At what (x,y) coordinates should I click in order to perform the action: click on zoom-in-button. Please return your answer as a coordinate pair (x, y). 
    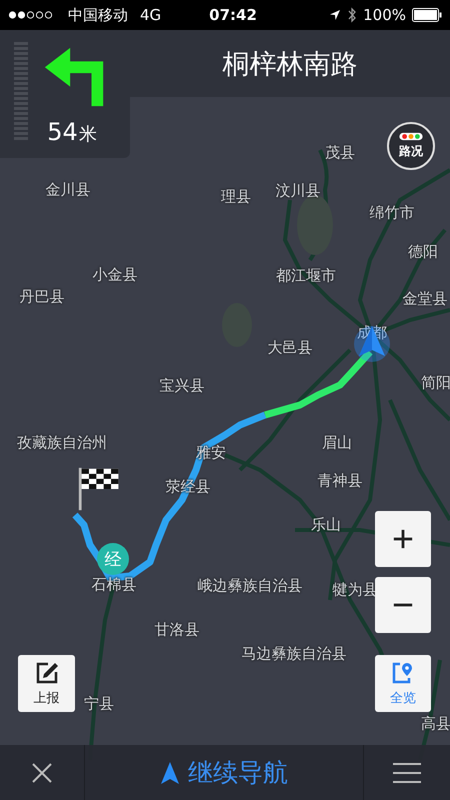
    Looking at the image, I should click on (403, 539).